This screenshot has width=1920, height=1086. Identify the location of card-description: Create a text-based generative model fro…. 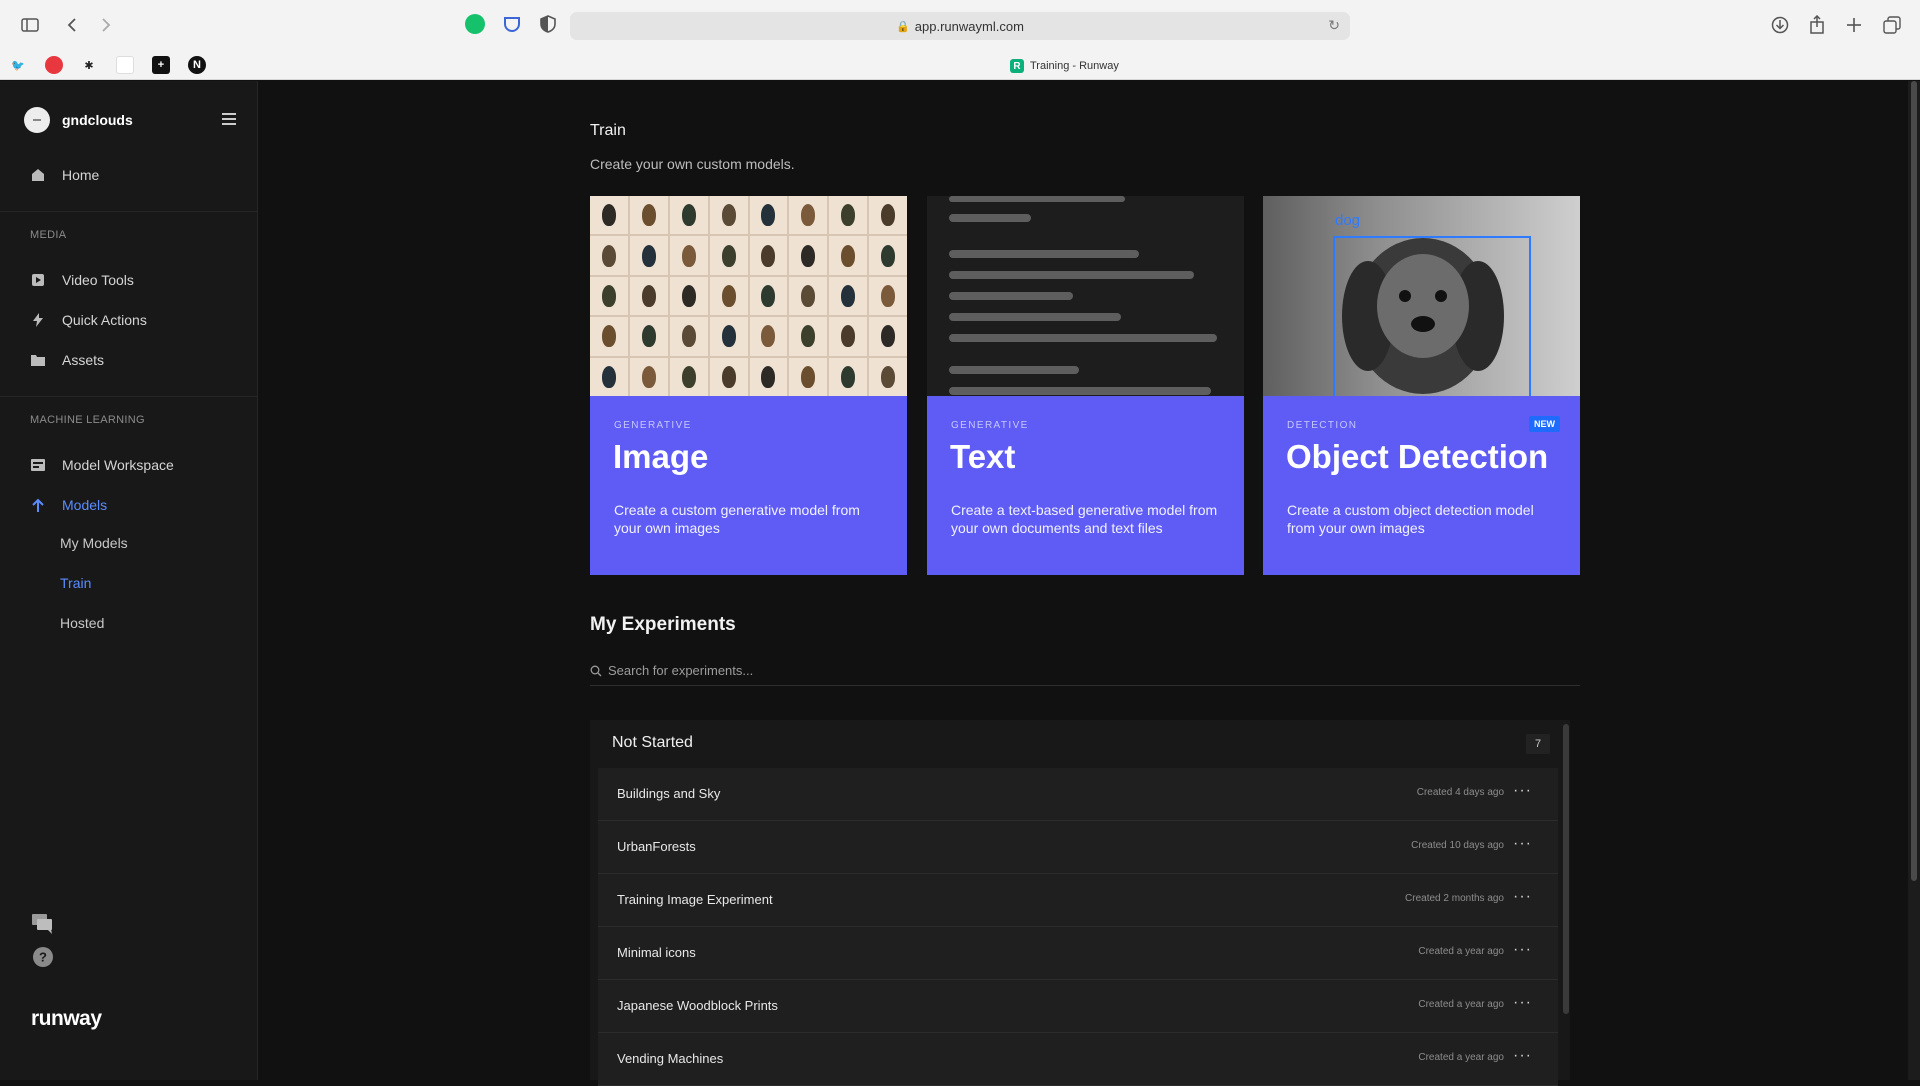
(1084, 519).